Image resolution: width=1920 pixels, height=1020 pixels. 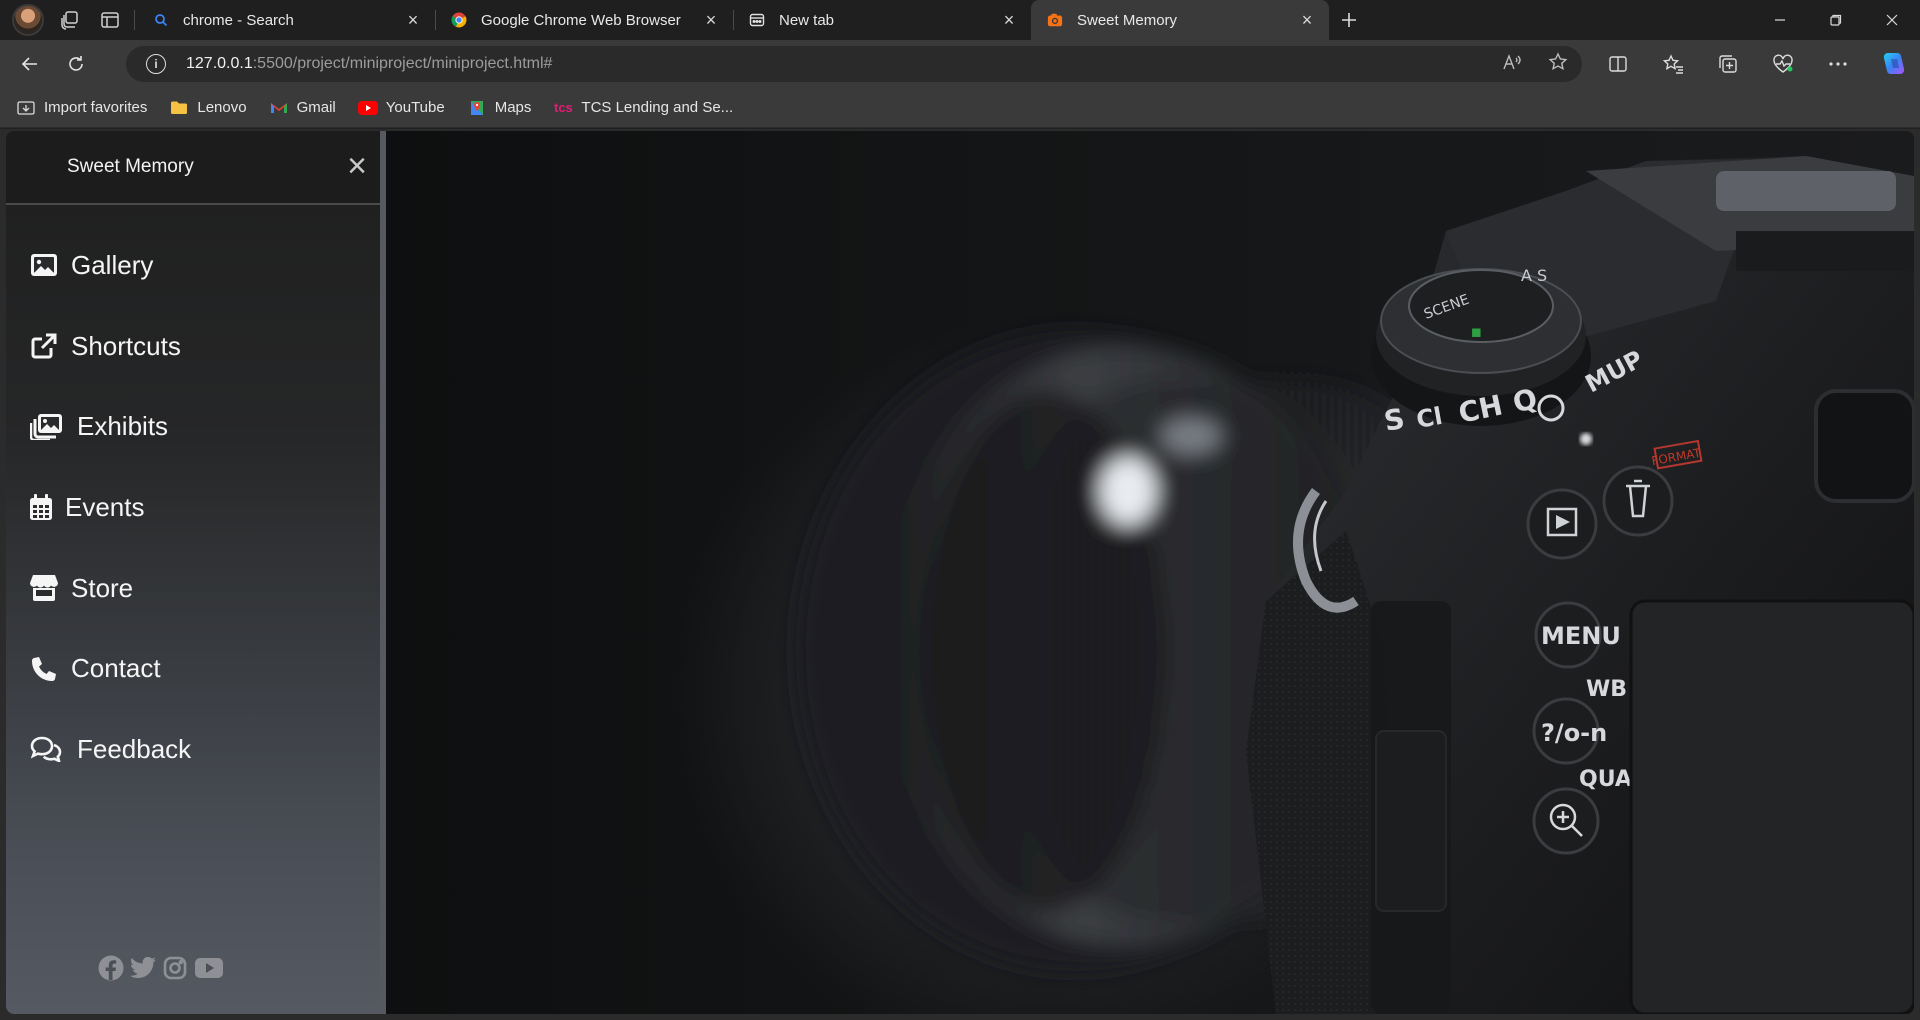 What do you see at coordinates (581, 20) in the screenshot?
I see `tab-title: Google Chrome Web Browser` at bounding box center [581, 20].